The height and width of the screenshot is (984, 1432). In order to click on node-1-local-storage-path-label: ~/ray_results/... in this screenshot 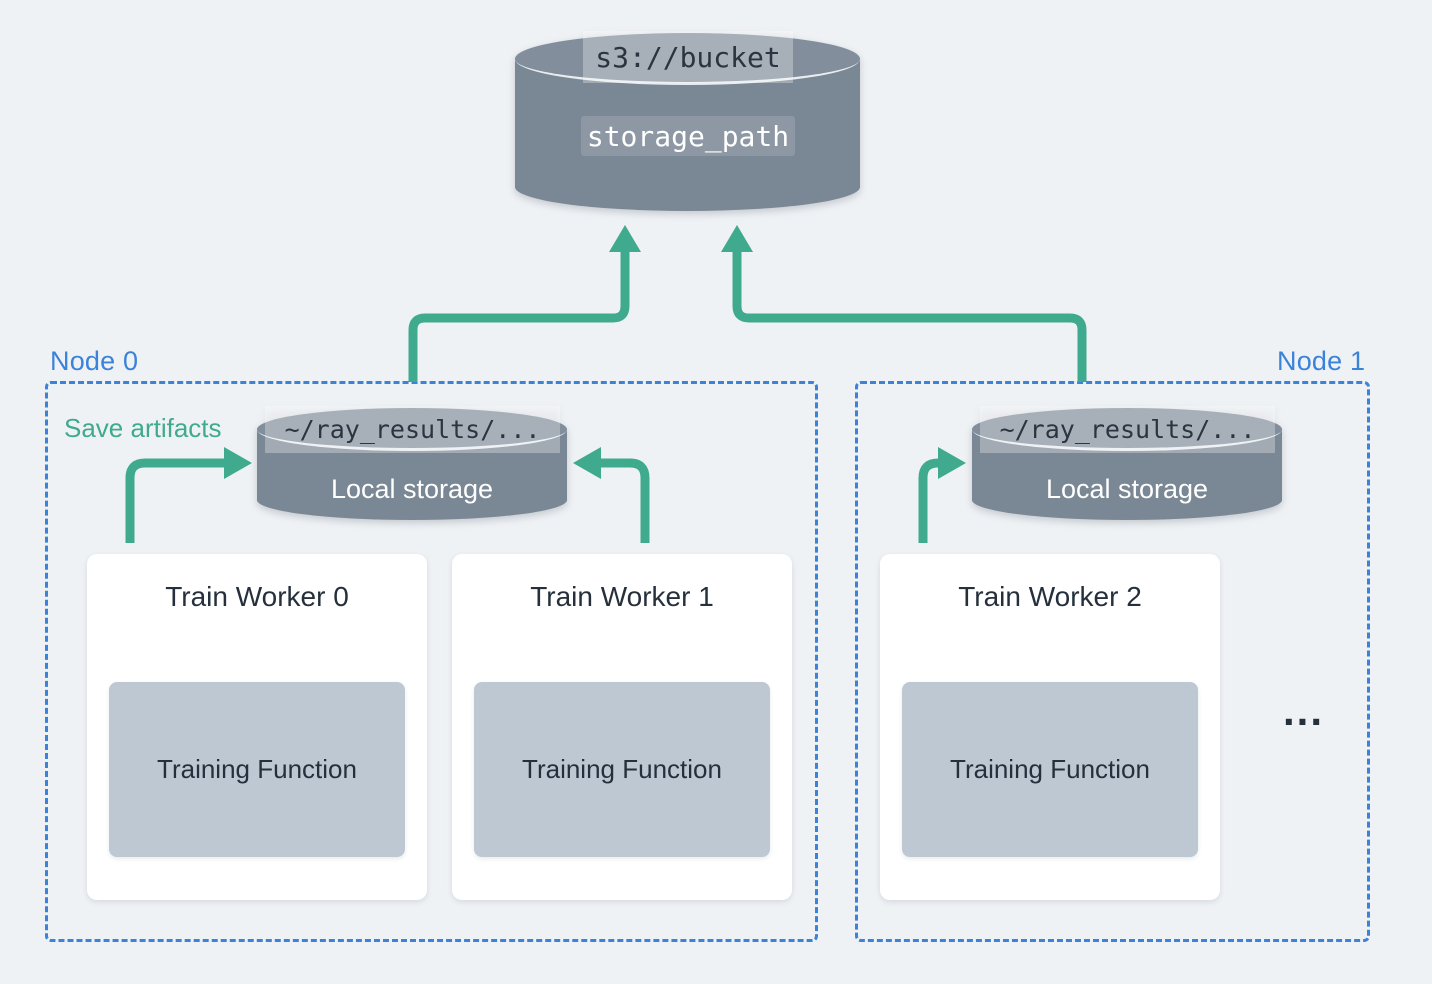, I will do `click(1127, 429)`.